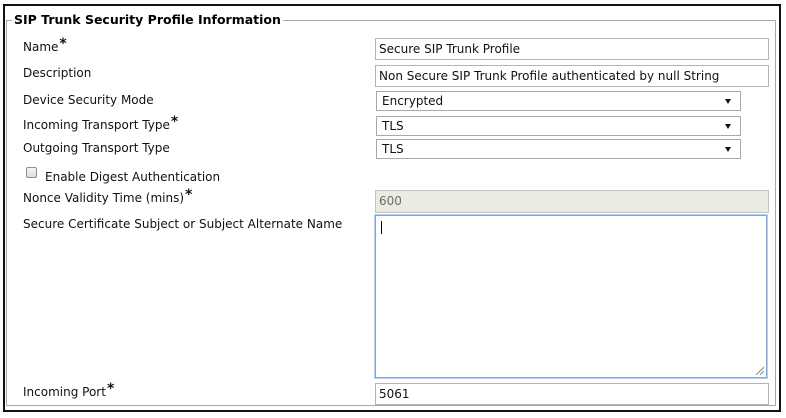 This screenshot has height=418, width=786. I want to click on incoming-port-field: 5061, so click(572, 394).